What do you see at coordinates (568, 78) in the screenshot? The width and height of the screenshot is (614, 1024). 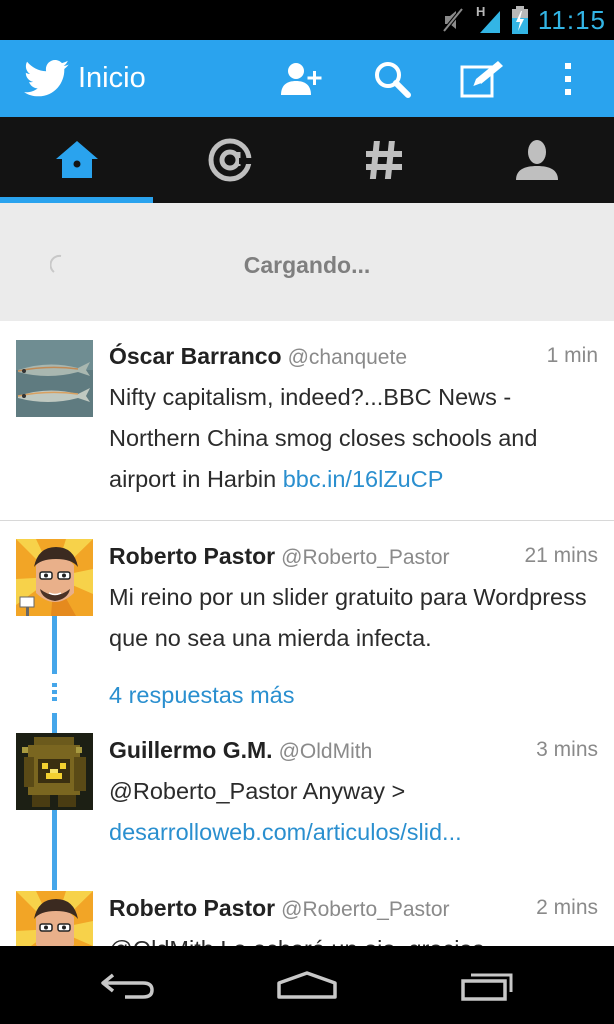 I see `overflow-menu-icon` at bounding box center [568, 78].